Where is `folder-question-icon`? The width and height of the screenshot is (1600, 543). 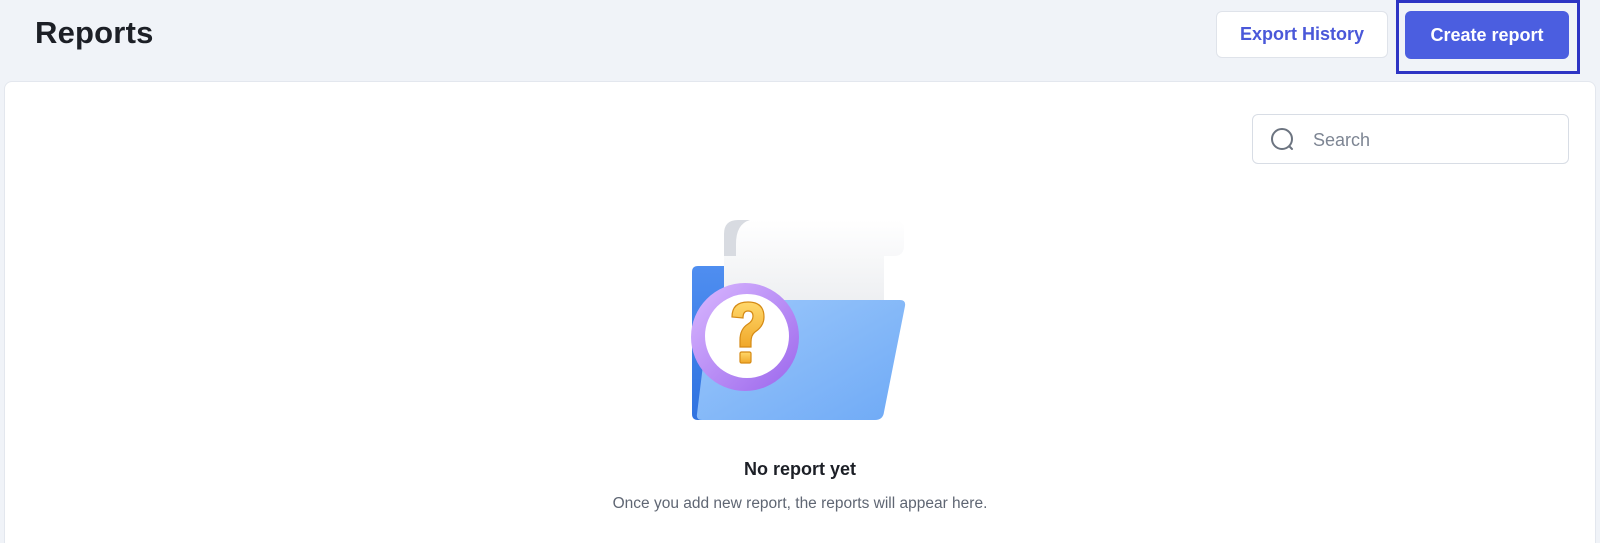
folder-question-icon is located at coordinates (798, 320).